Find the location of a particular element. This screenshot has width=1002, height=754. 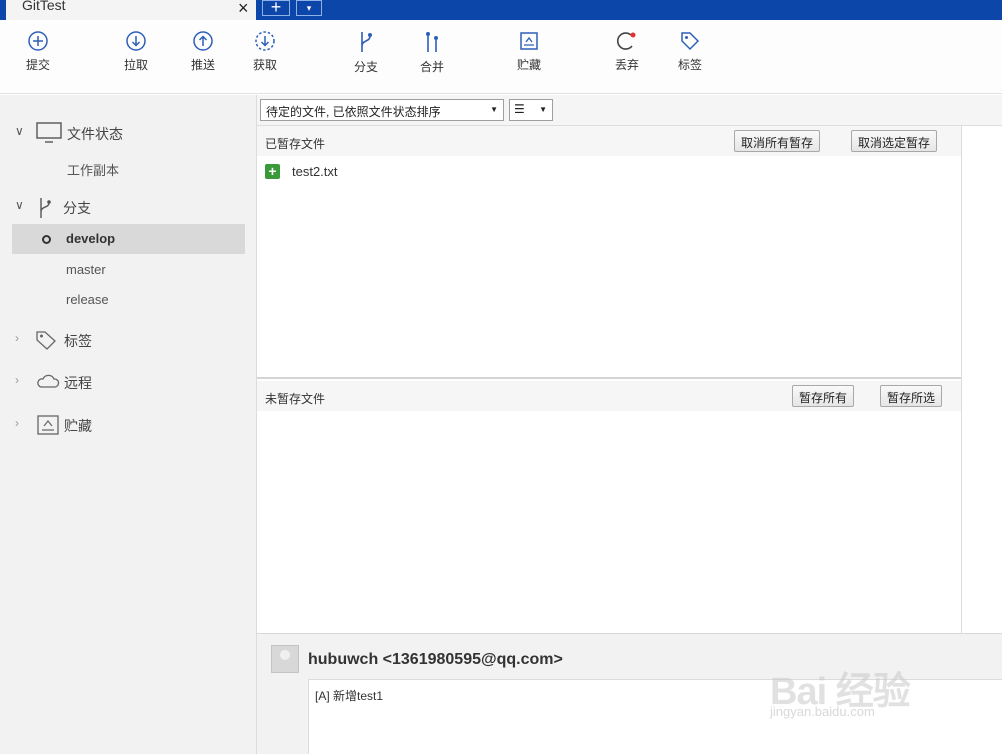

working-copy-label: 工作副本 is located at coordinates (93, 170).